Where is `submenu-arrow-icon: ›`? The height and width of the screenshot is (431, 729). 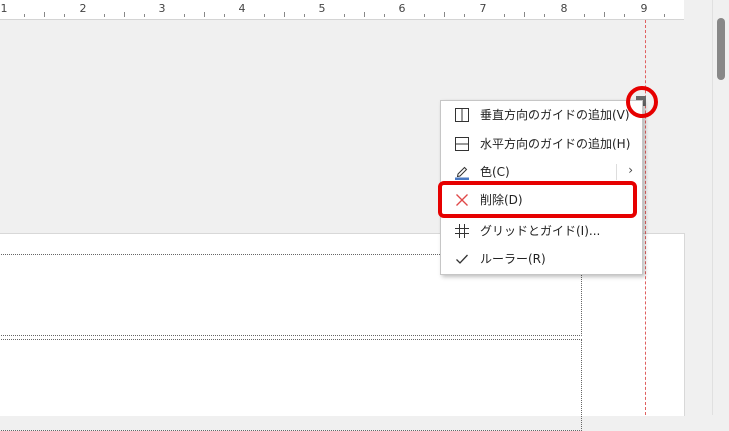
submenu-arrow-icon: › is located at coordinates (630, 170).